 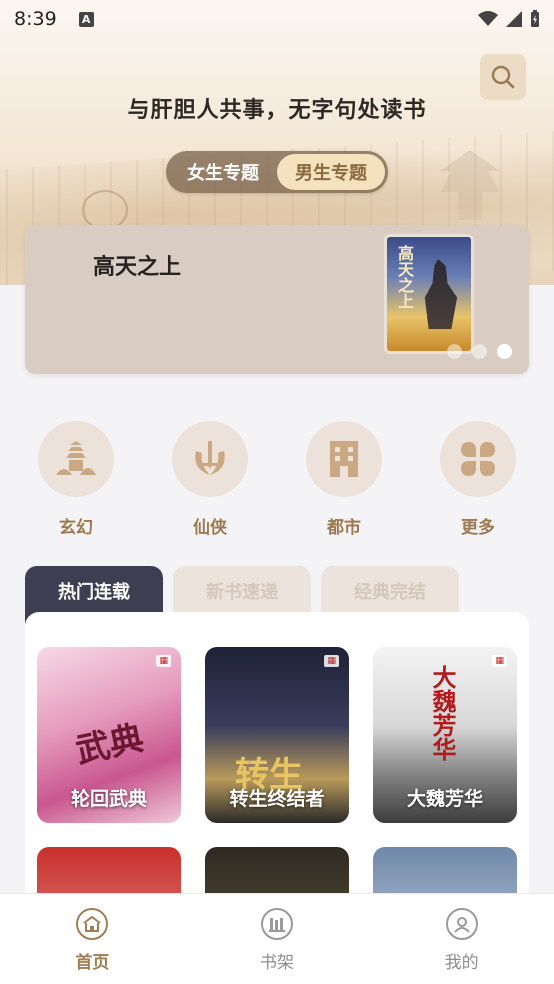 I want to click on book-card: ▦ 大魏芳华 大魏芳华, so click(x=445, y=735).